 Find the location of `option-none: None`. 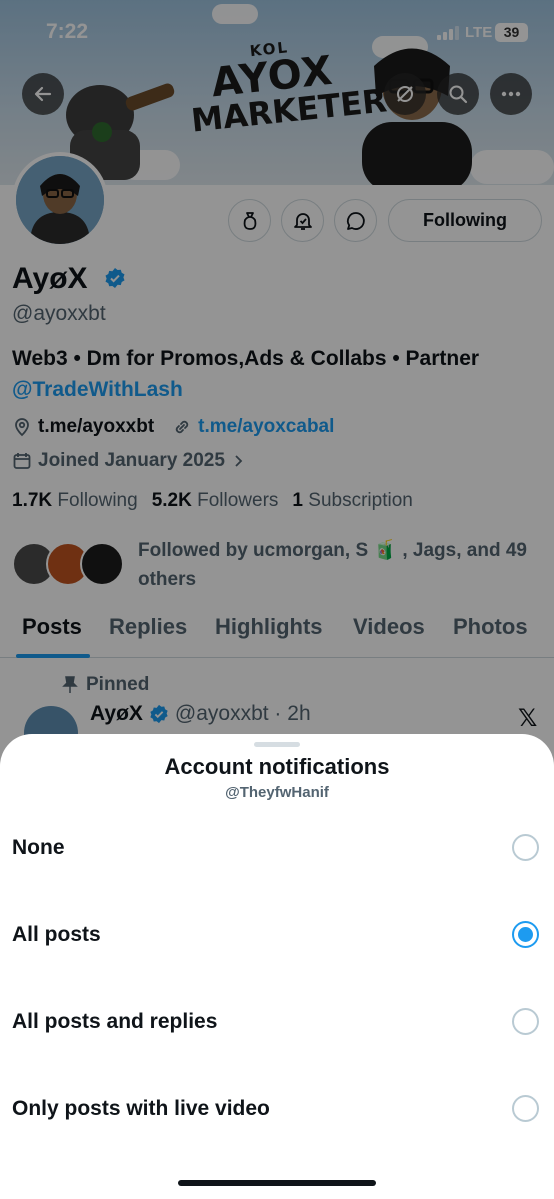

option-none: None is located at coordinates (277, 850).